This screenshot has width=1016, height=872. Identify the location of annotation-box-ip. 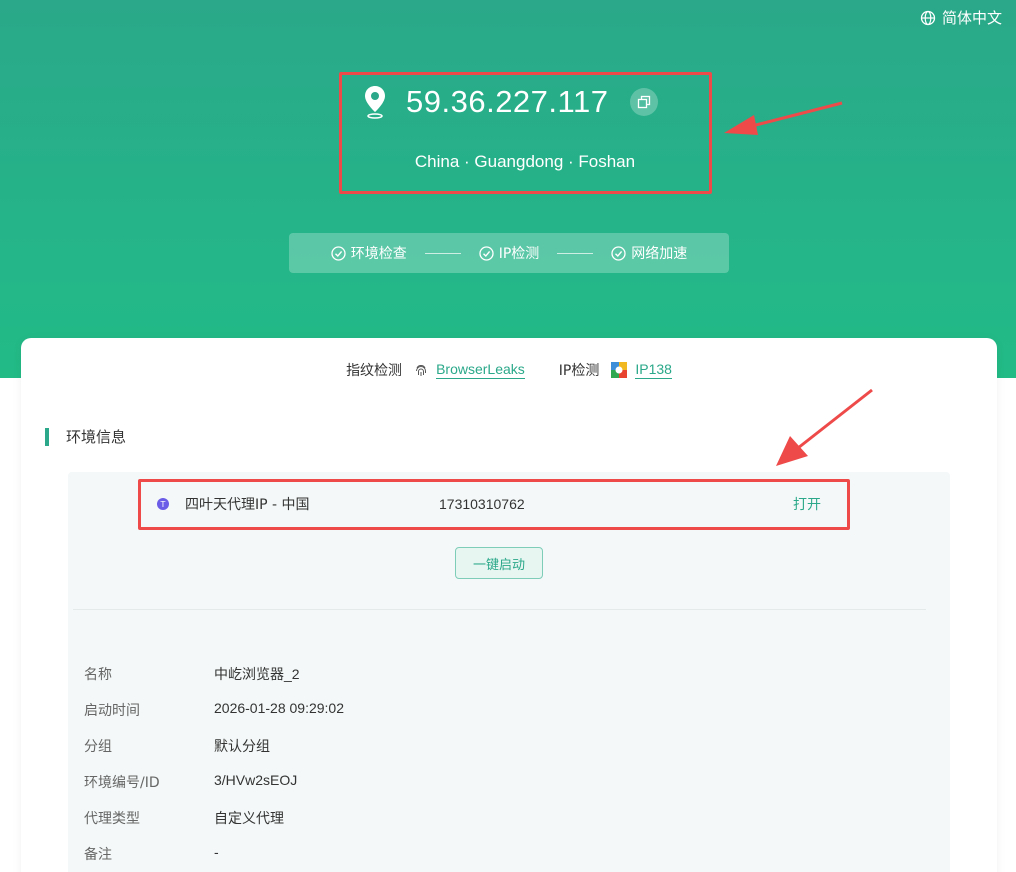
(525, 133).